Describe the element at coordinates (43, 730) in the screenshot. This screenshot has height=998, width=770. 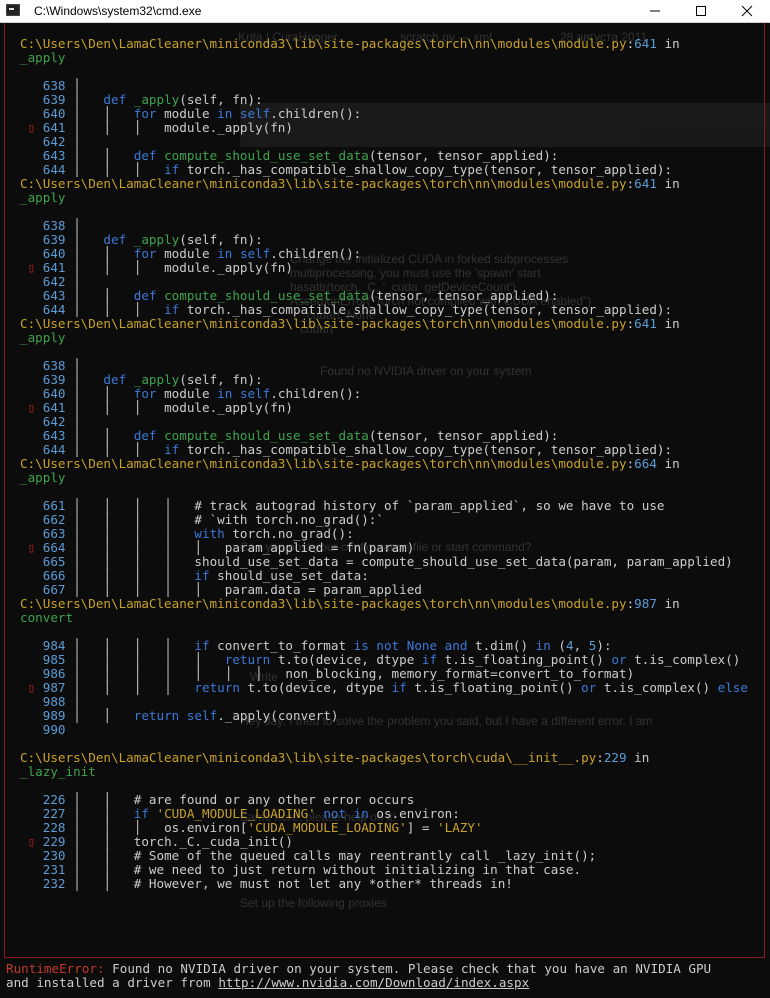
I see `console-line: 990` at that location.